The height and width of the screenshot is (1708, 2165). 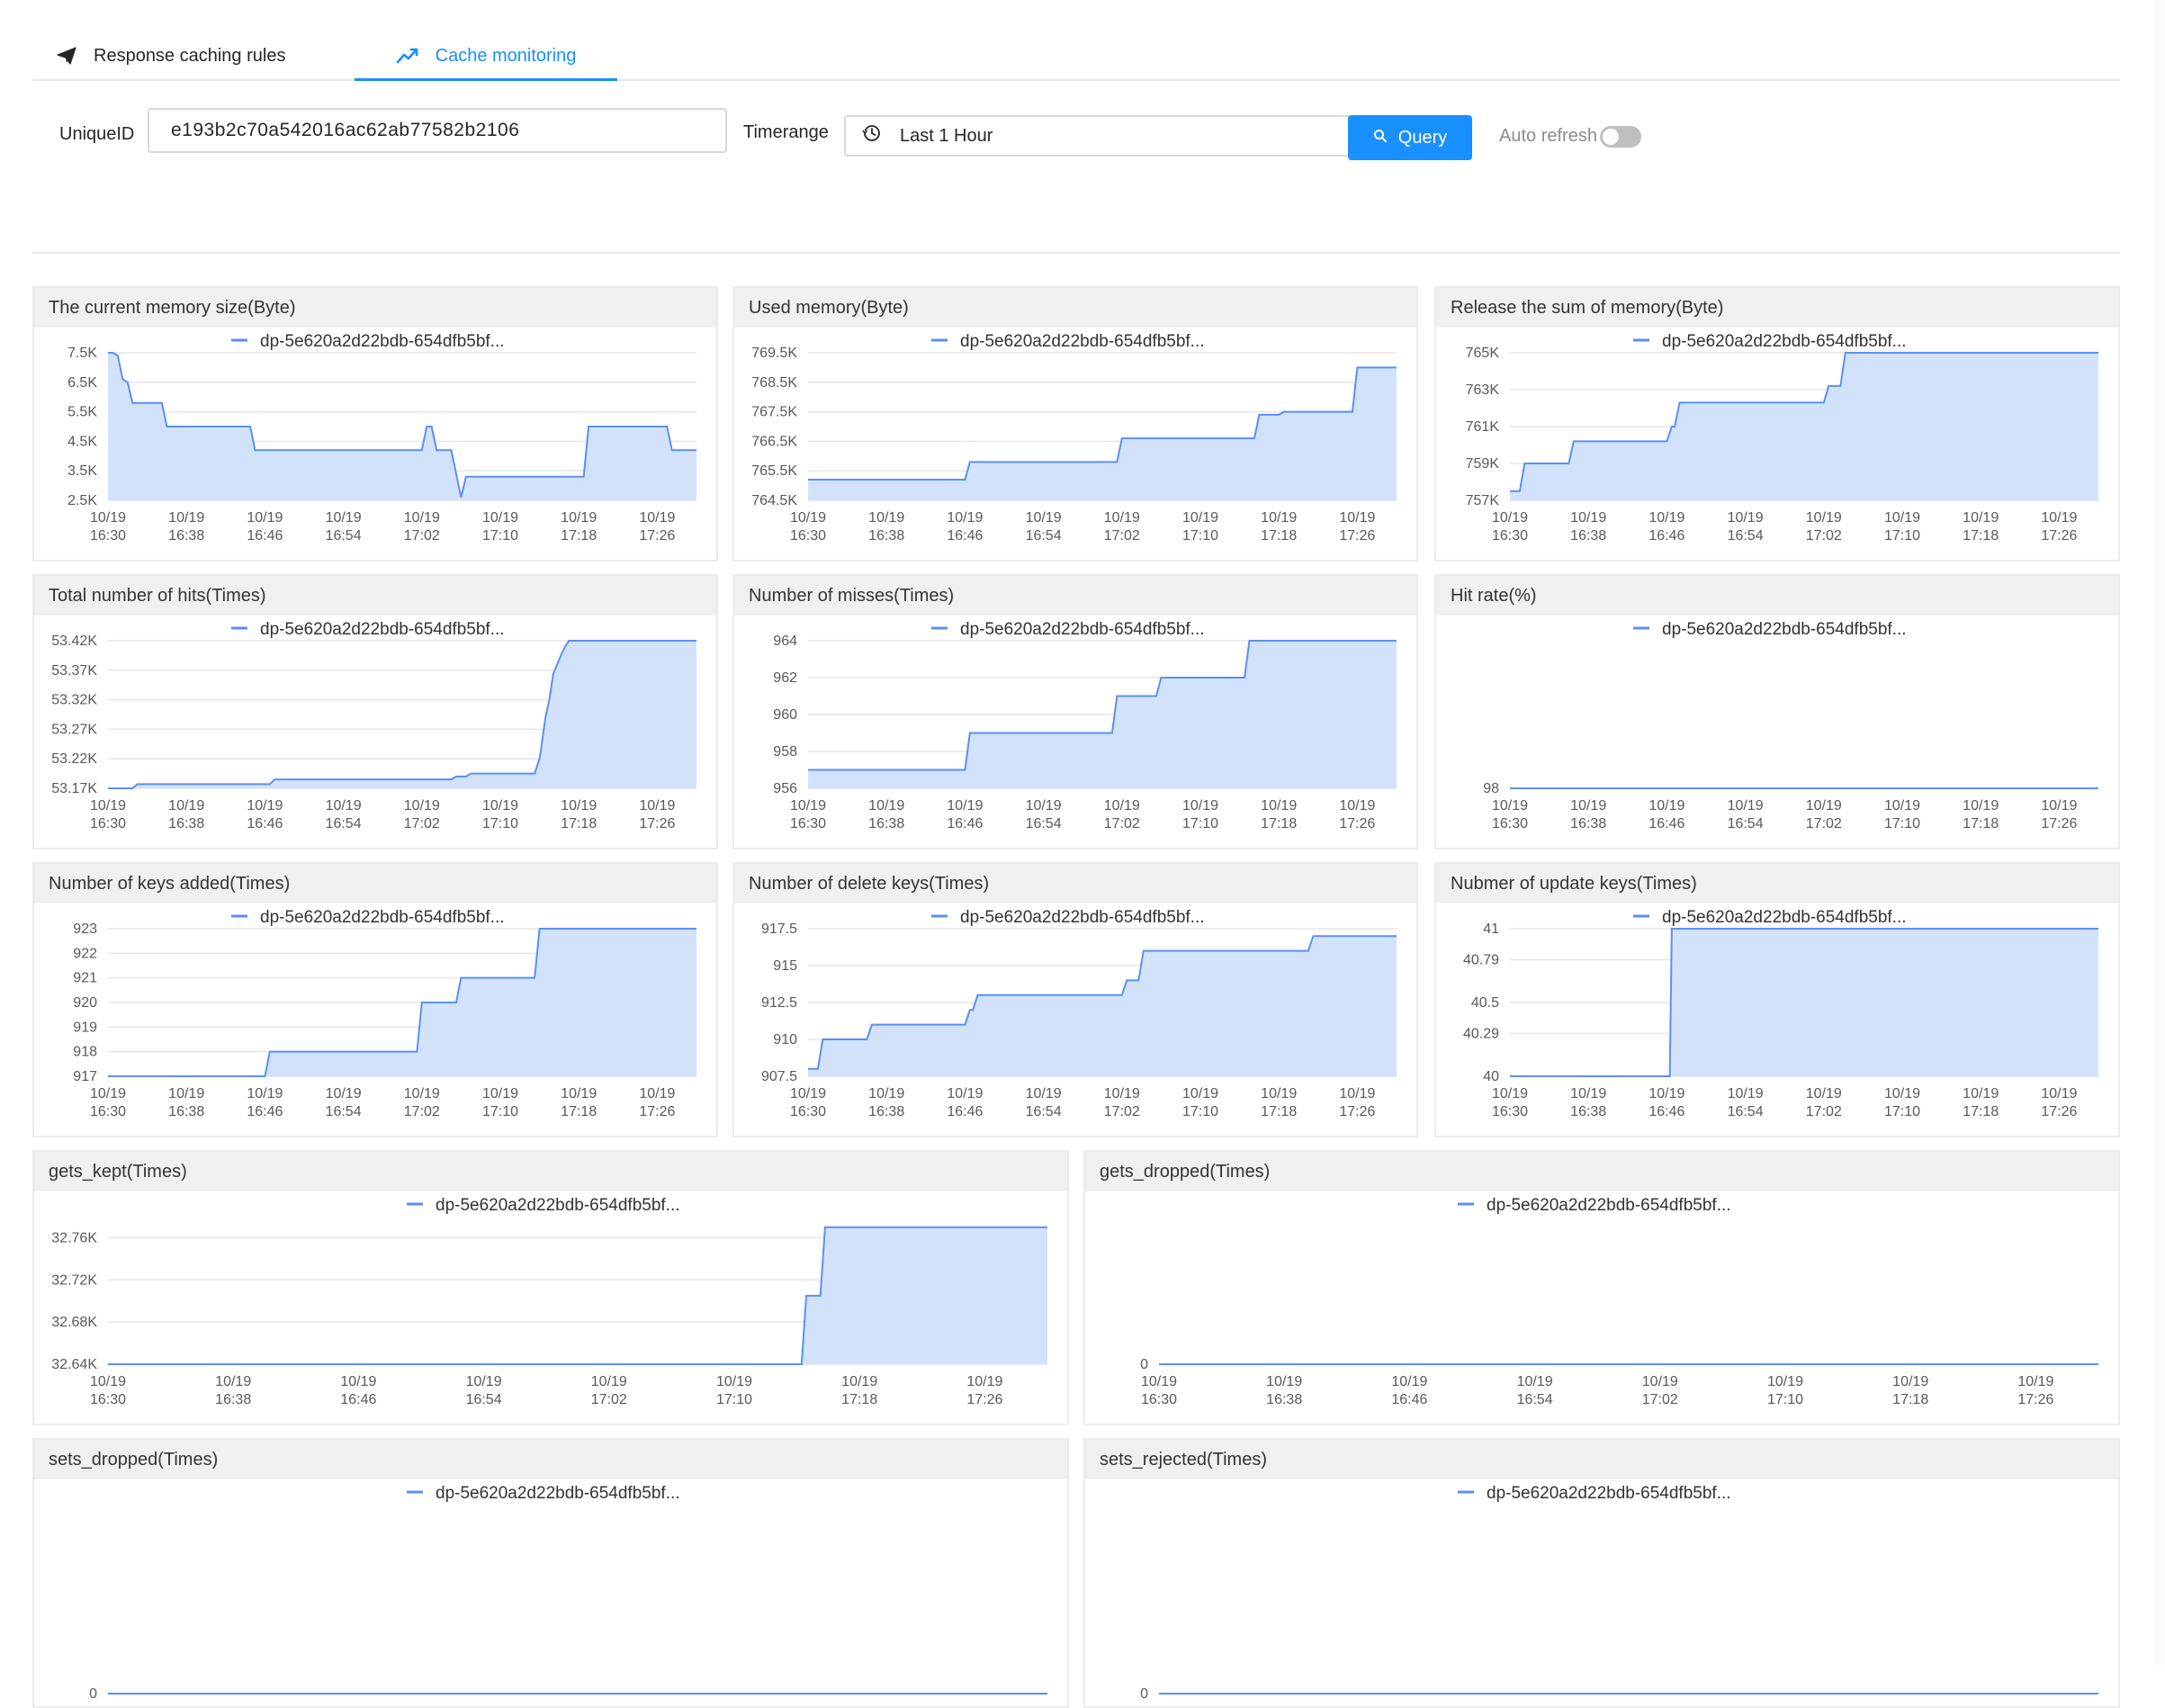 What do you see at coordinates (438, 130) in the screenshot?
I see `uniqueid-input` at bounding box center [438, 130].